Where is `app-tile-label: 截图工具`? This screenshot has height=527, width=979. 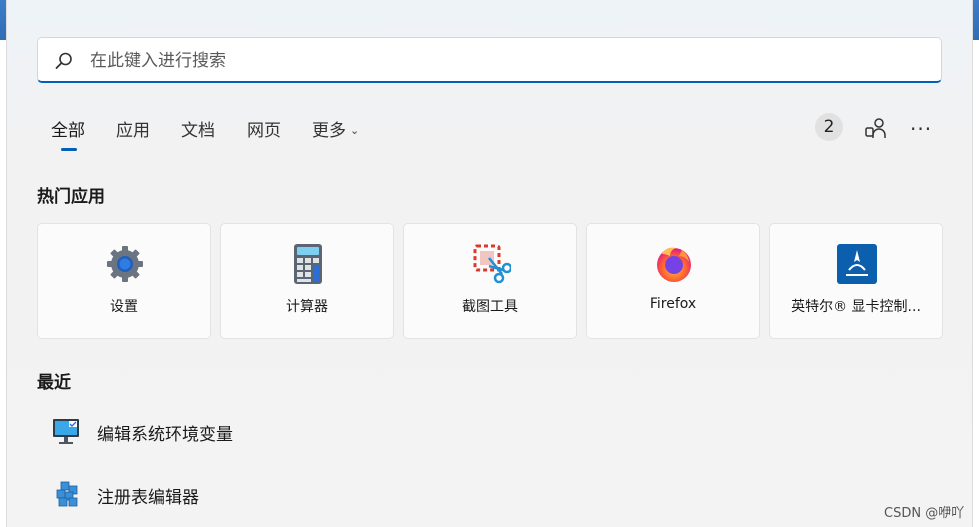 app-tile-label: 截图工具 is located at coordinates (490, 307).